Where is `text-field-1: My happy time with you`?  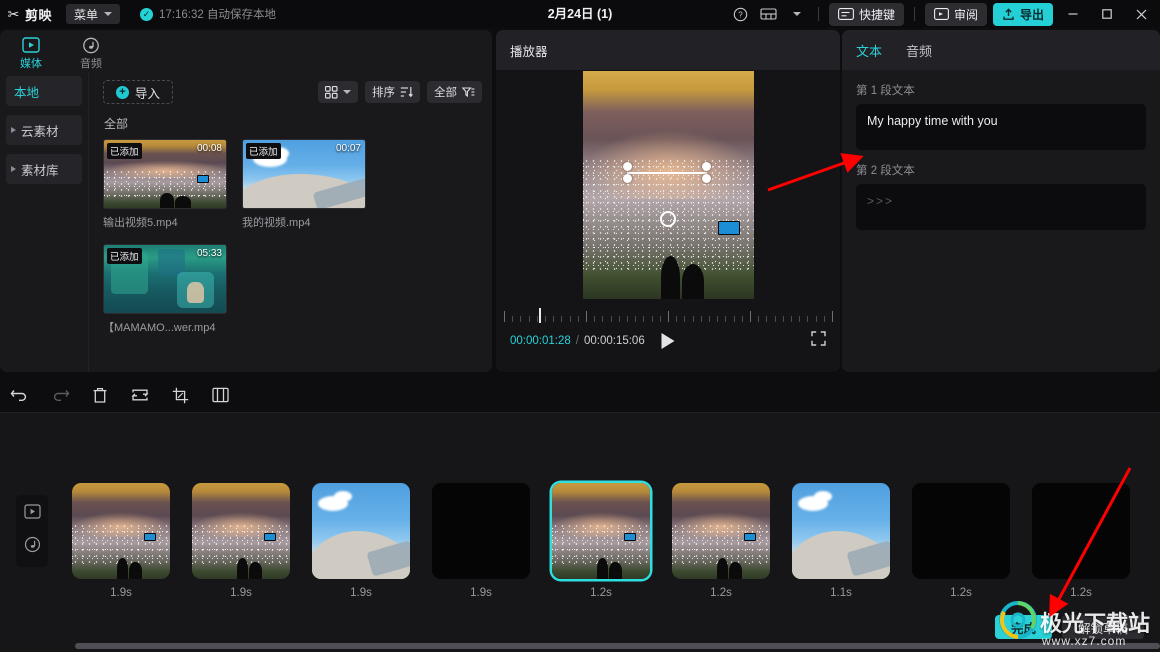 text-field-1: My happy time with you is located at coordinates (1001, 127).